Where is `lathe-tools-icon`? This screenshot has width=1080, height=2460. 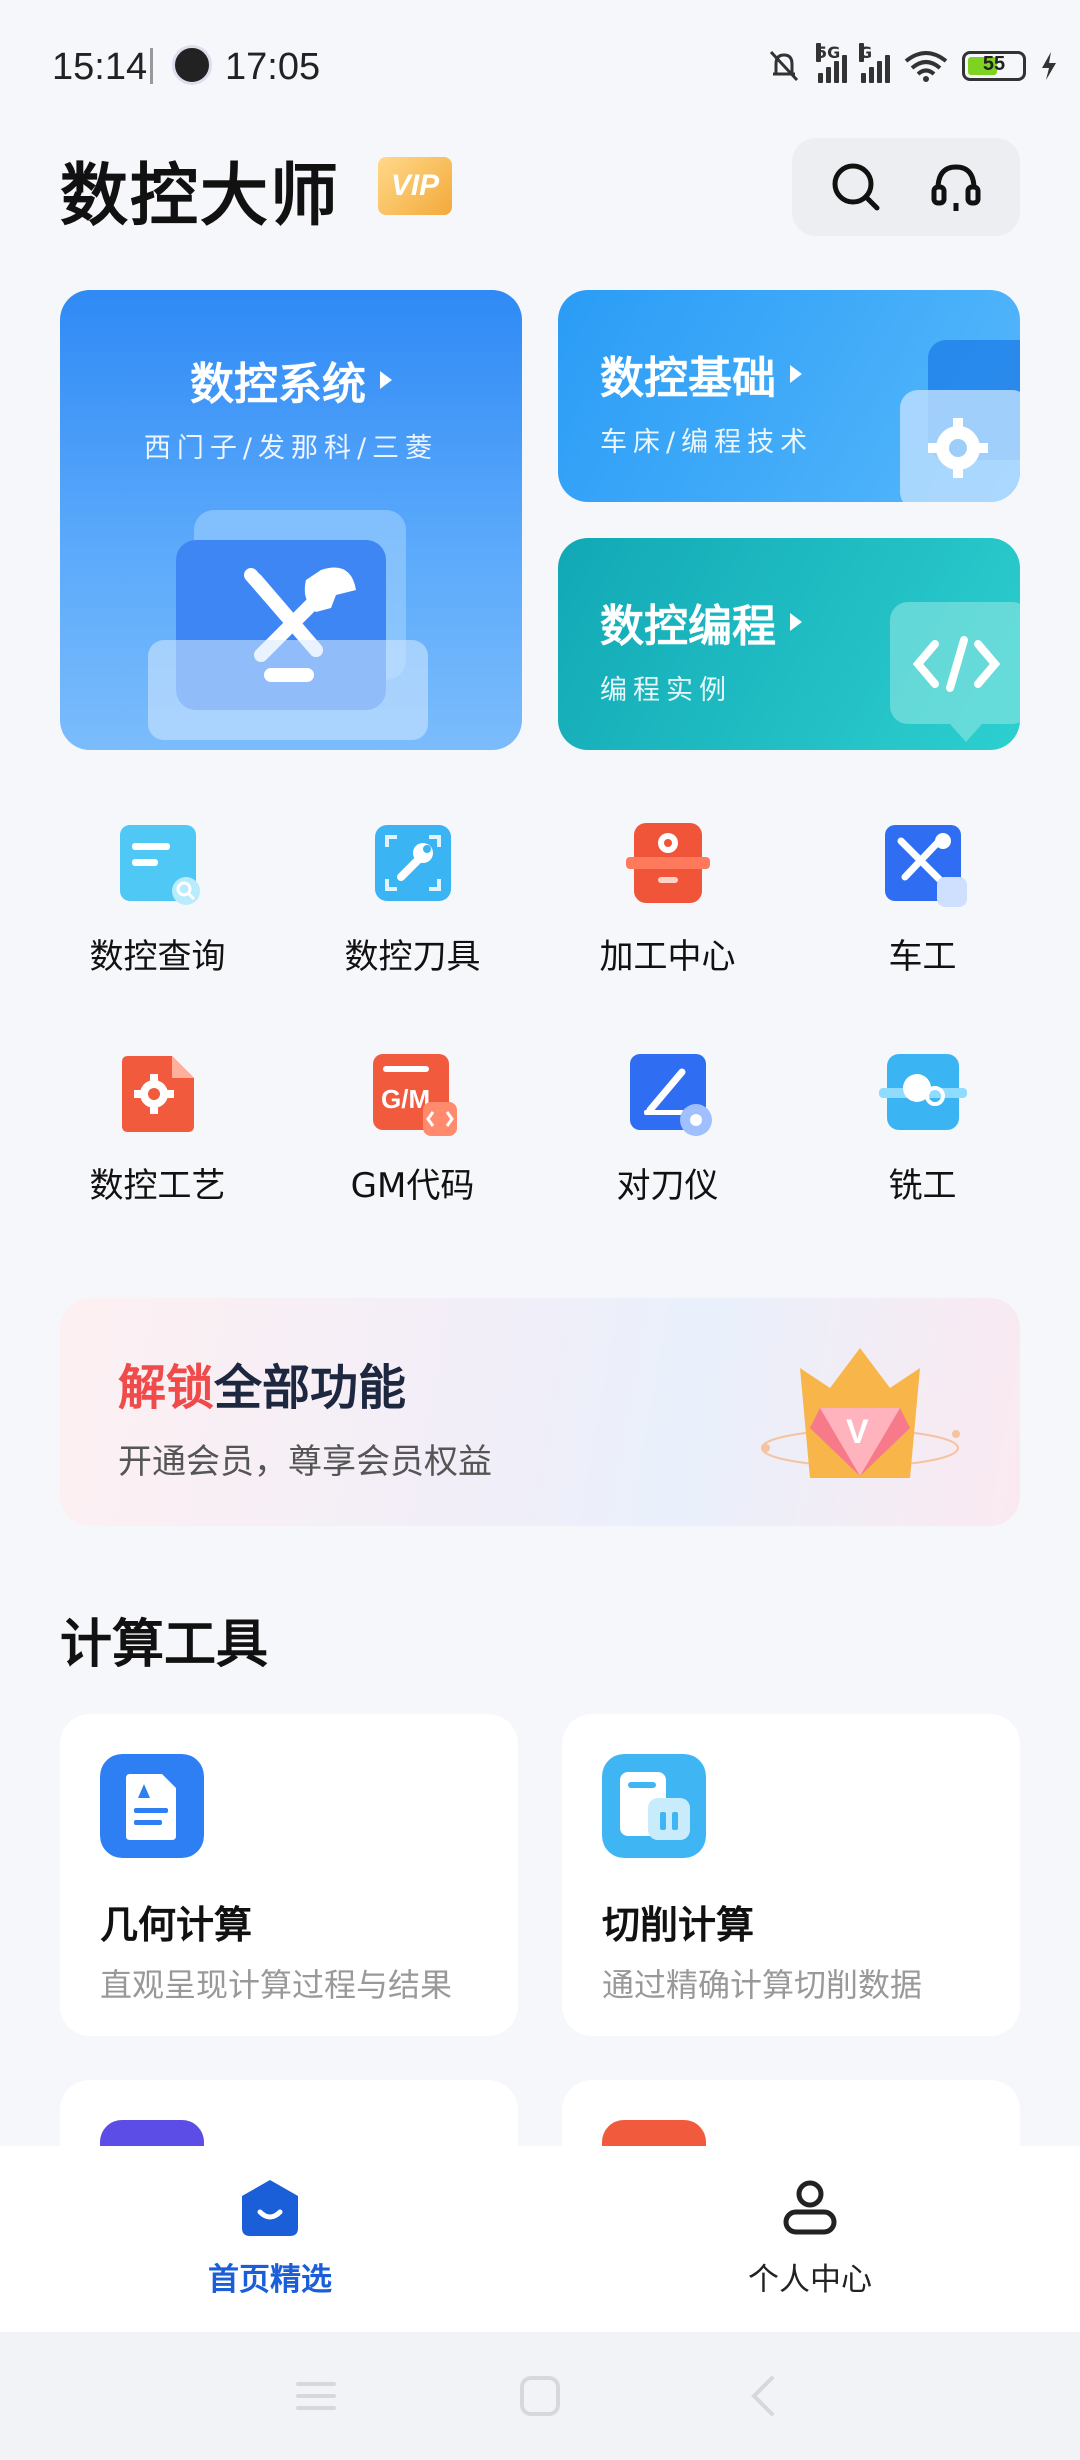 lathe-tools-icon is located at coordinates (925, 866).